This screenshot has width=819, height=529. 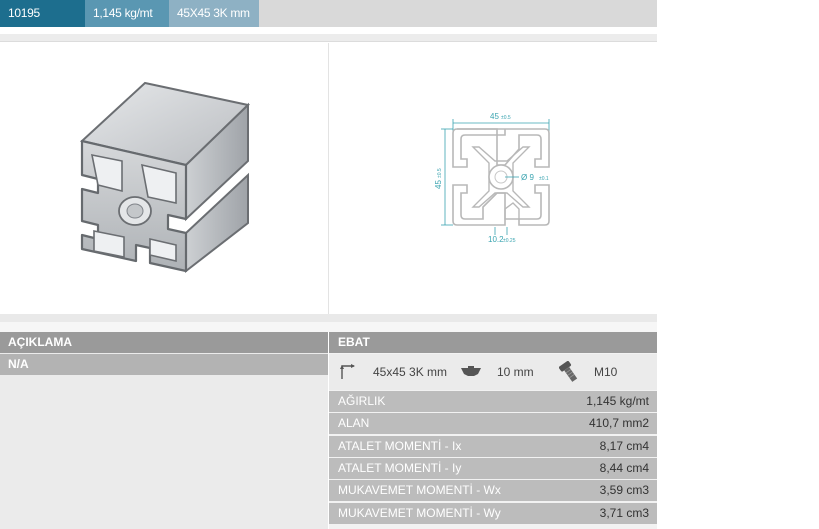 I want to click on slot-value: 10 mm, so click(x=515, y=372).